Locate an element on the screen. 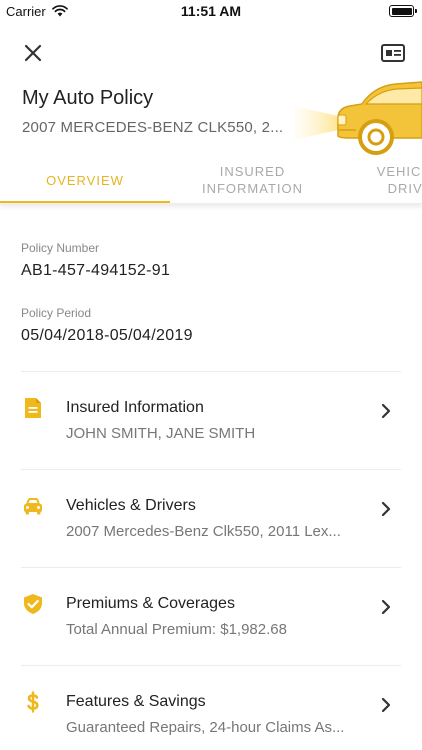 The image size is (422, 750). row-subtitle: JOHN SMITH, JANE SMITH is located at coordinates (161, 433).